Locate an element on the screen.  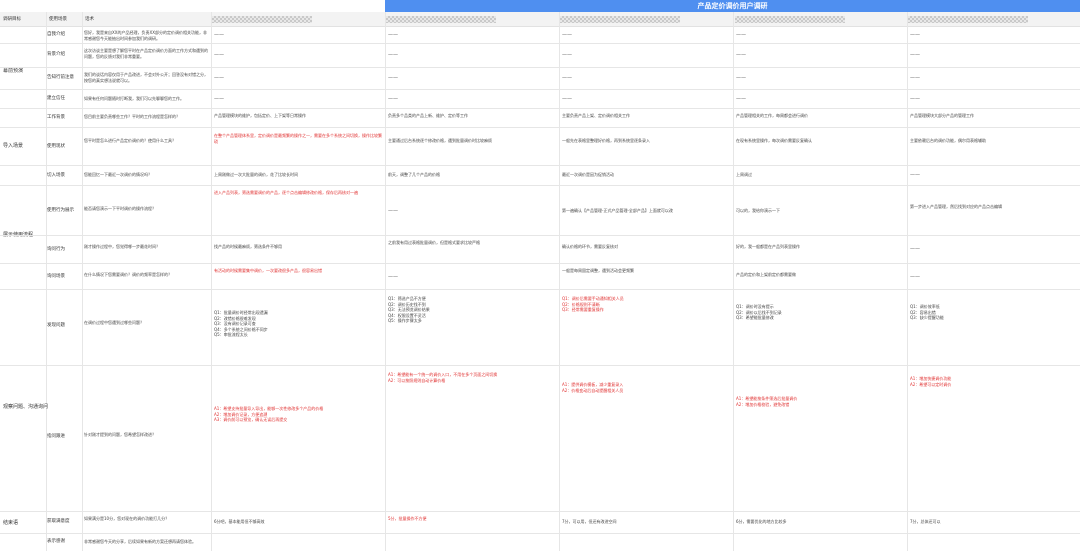
answer-cell: 6分，需要优化的地方比较多 is located at coordinates (820, 523).